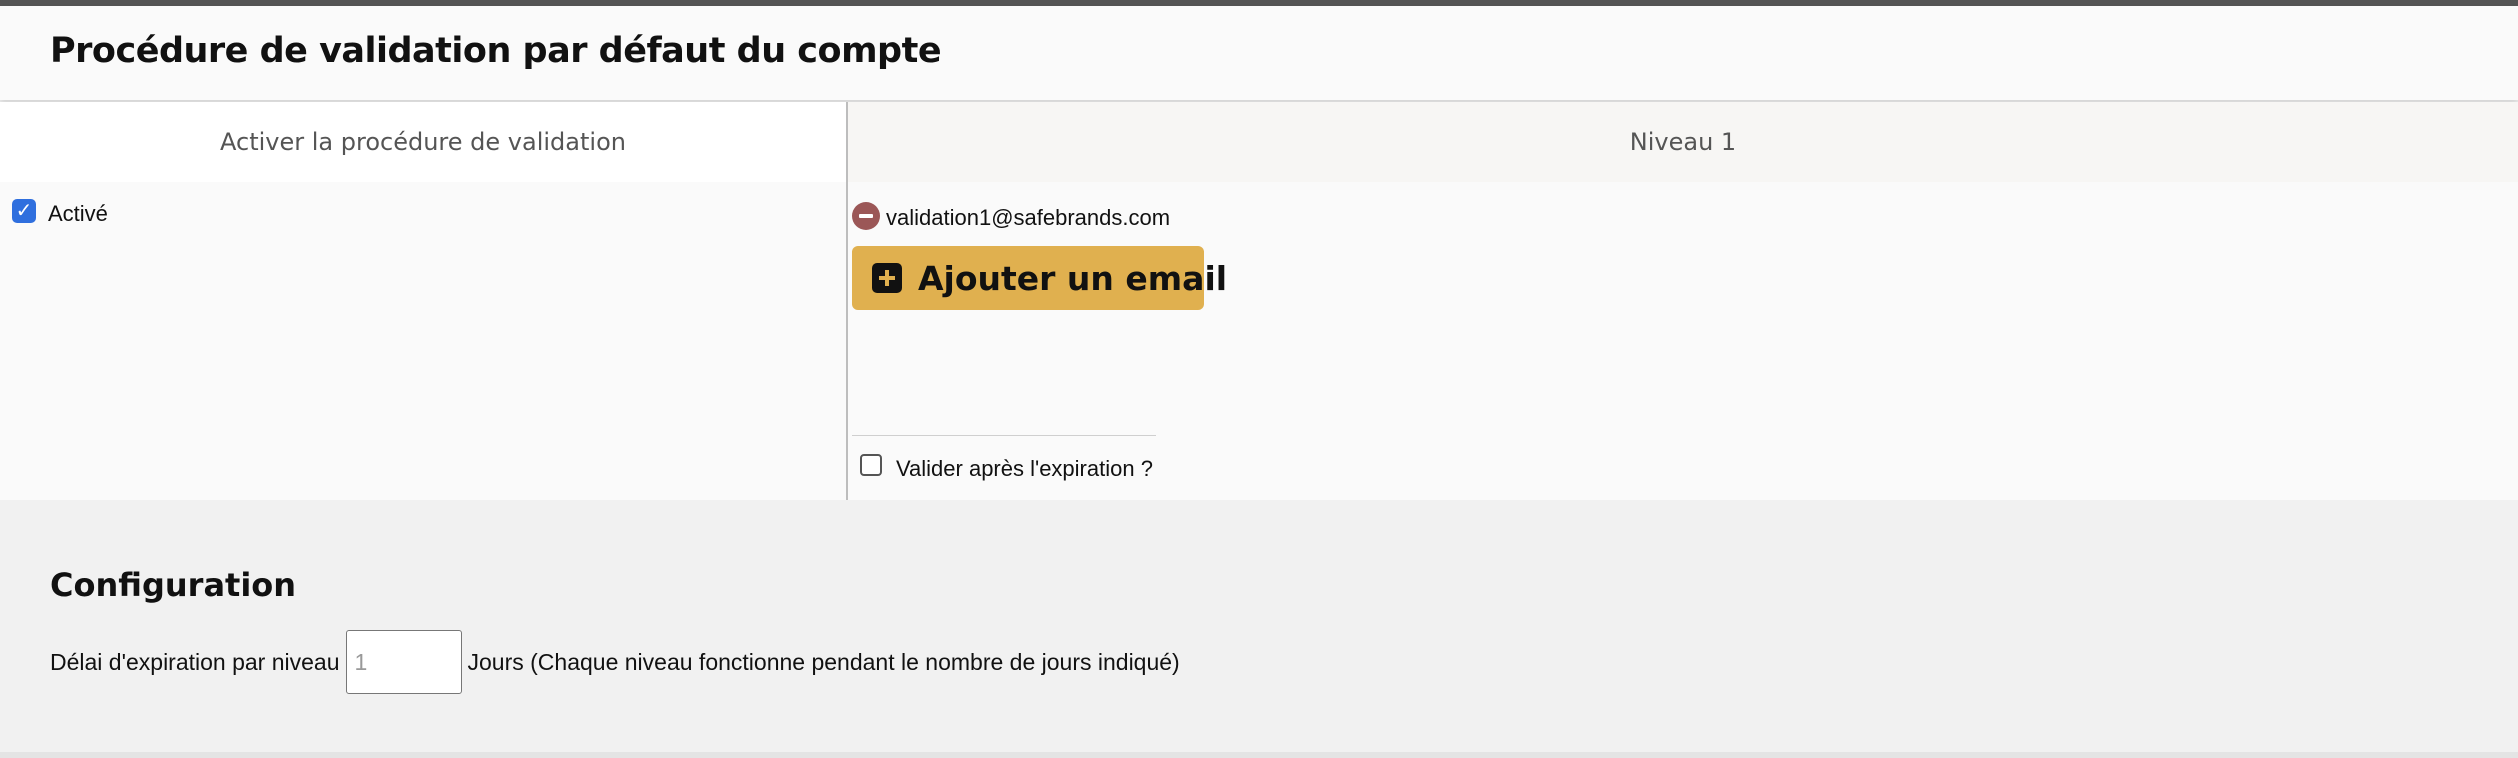 The height and width of the screenshot is (758, 2518). Describe the element at coordinates (866, 216) in the screenshot. I see `remove-email-icon` at that location.